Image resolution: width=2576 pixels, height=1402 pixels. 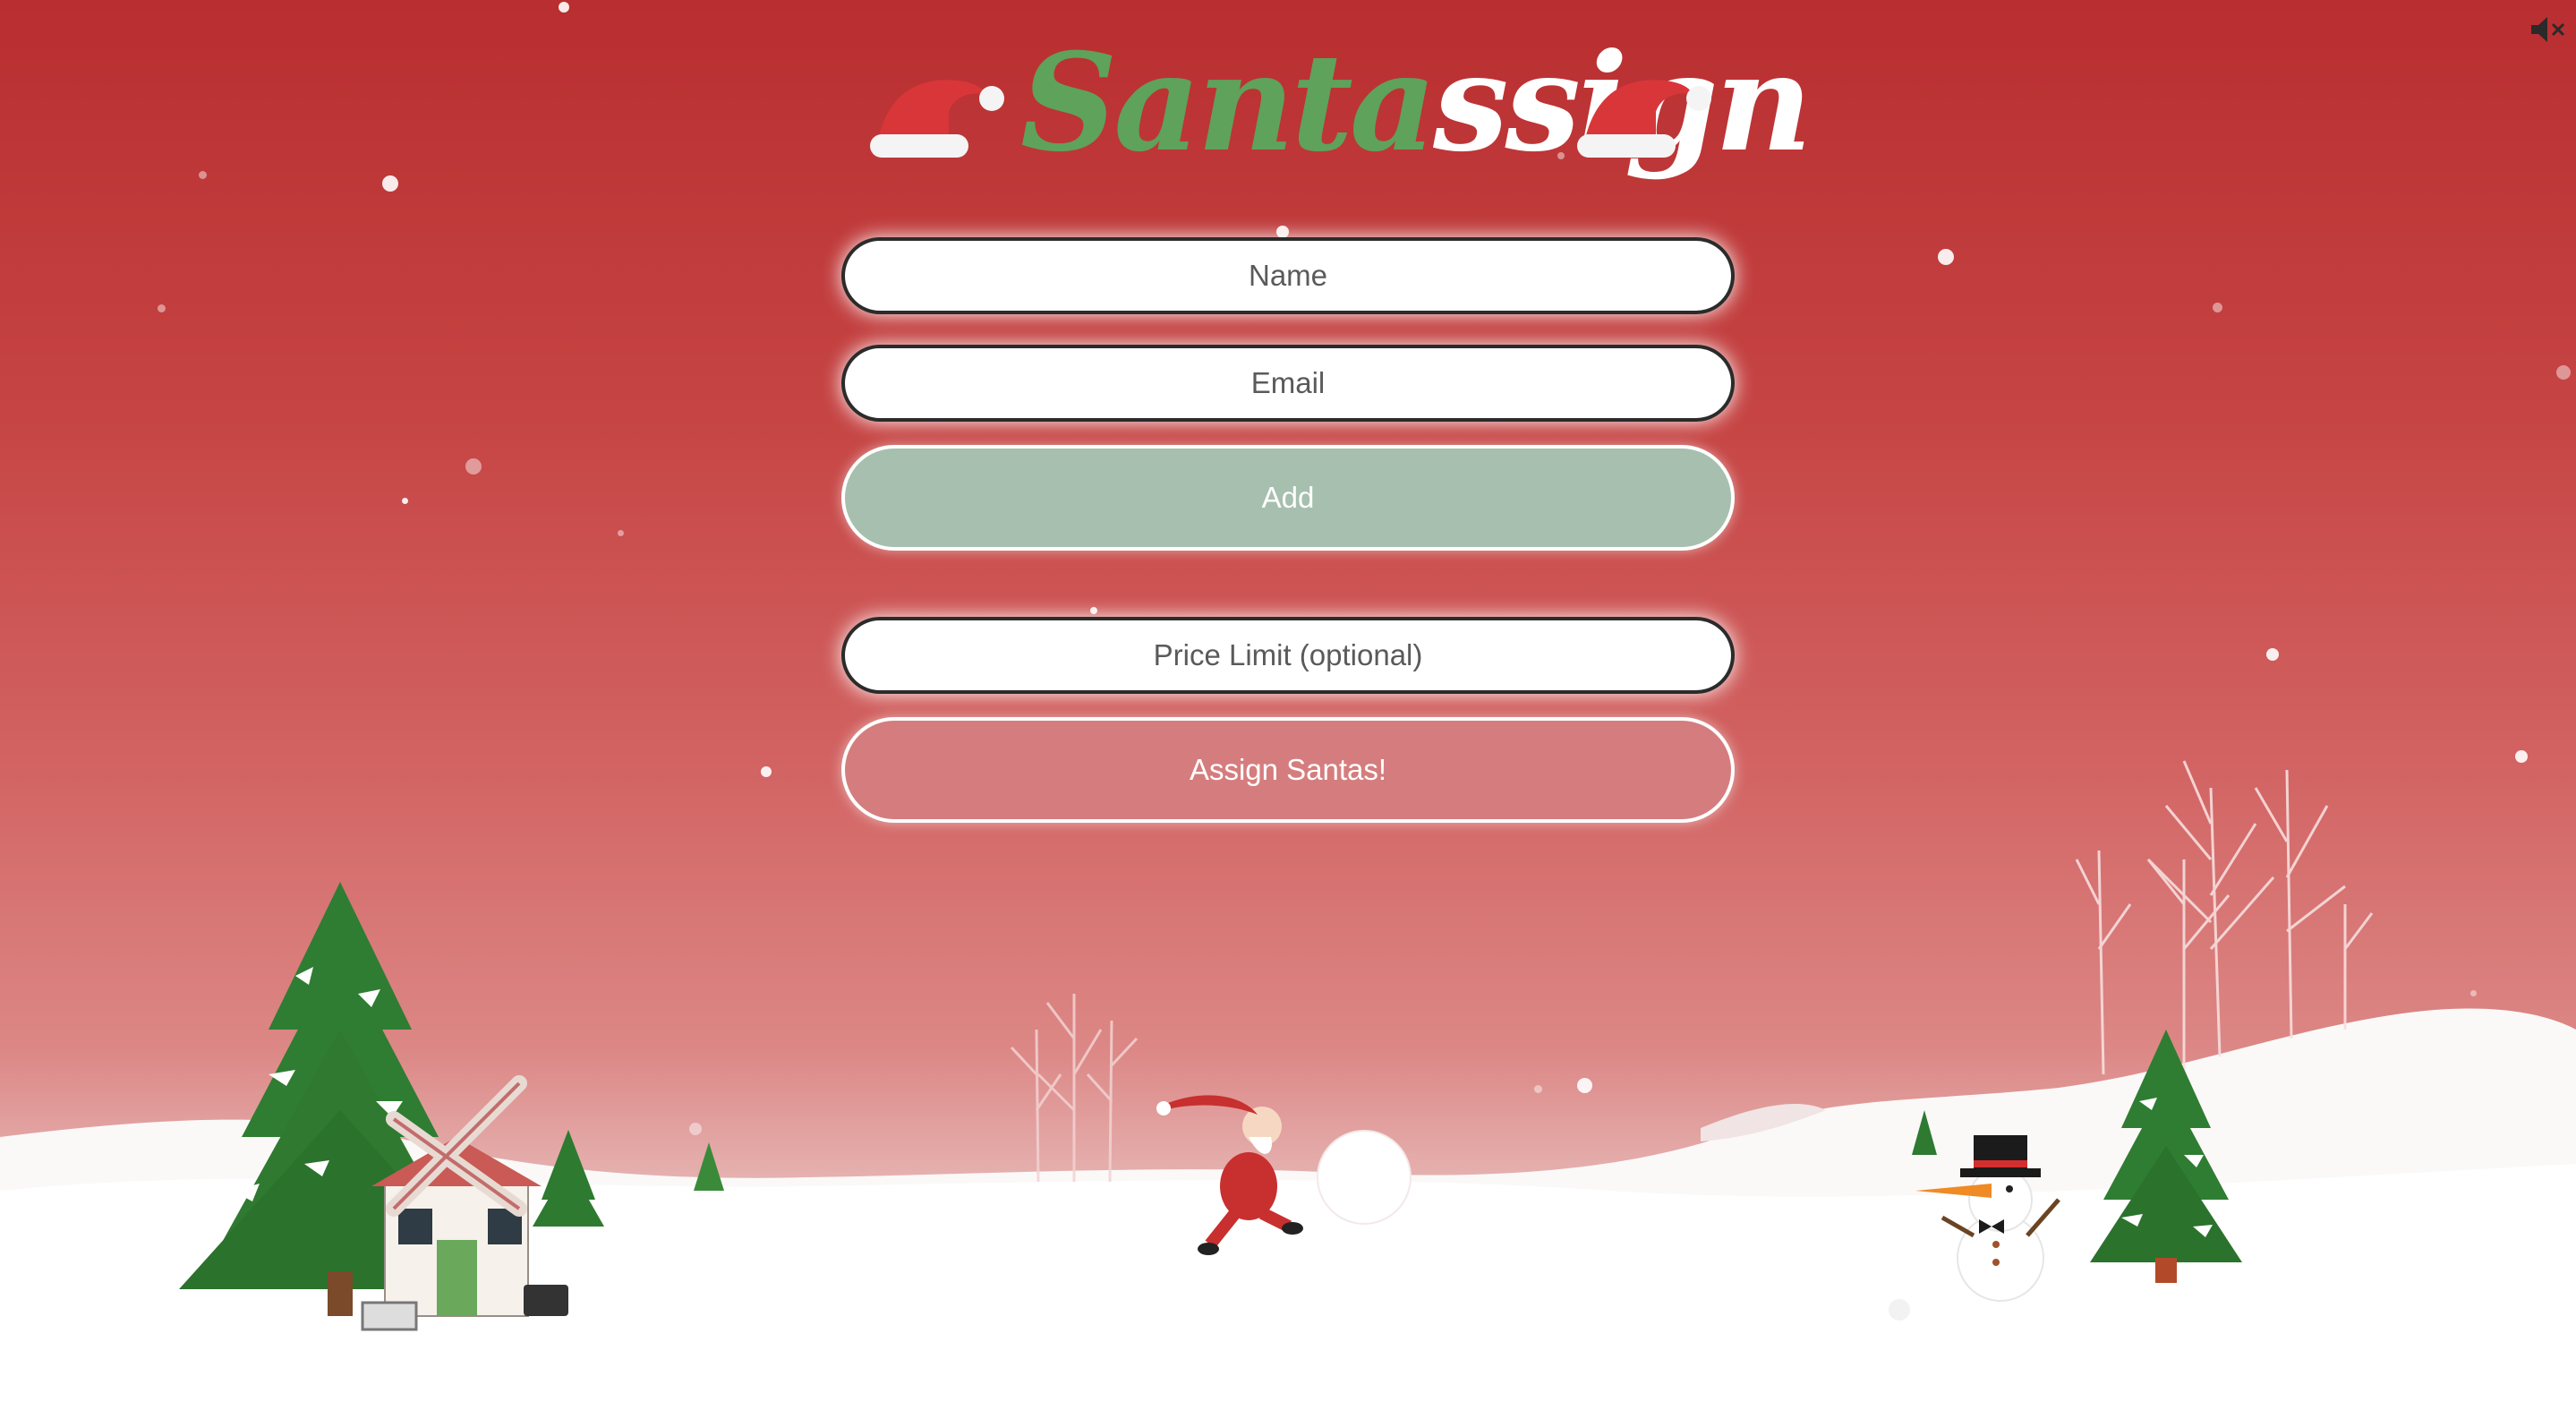 I want to click on app-logo: Santassign, so click(x=1336, y=107).